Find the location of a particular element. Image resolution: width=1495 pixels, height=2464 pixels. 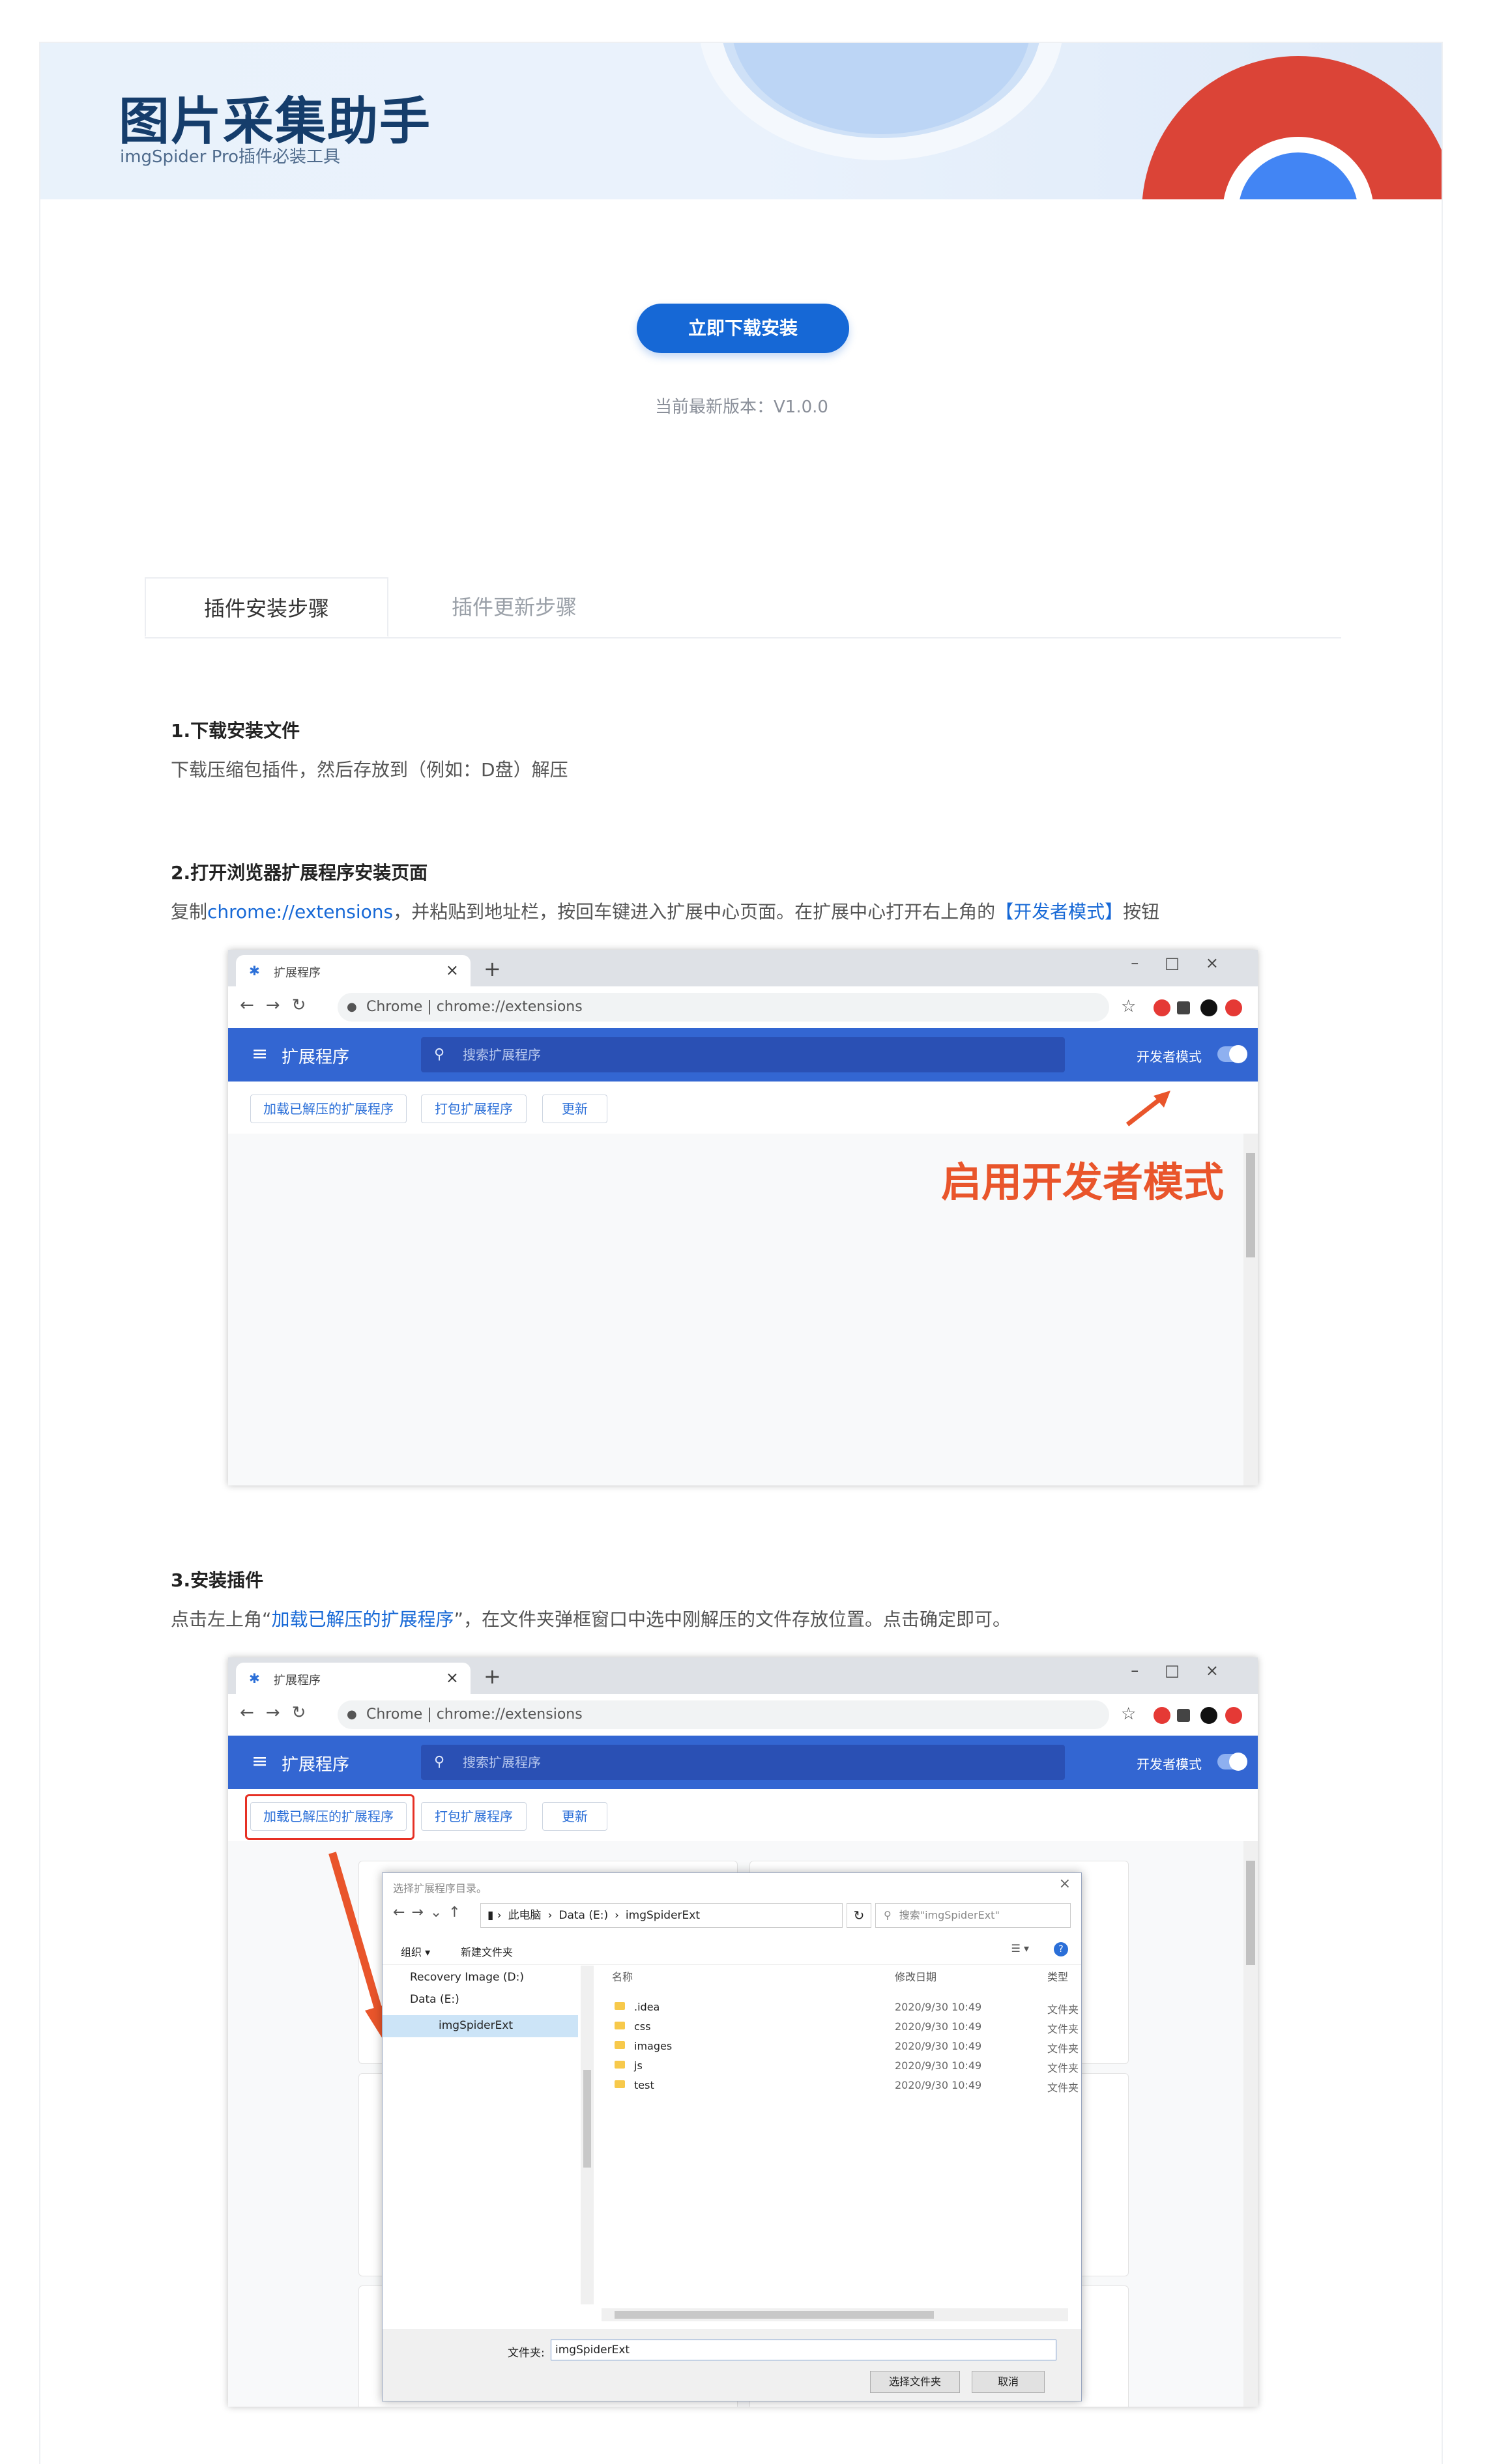

tree-scrollbar is located at coordinates (587, 2135).